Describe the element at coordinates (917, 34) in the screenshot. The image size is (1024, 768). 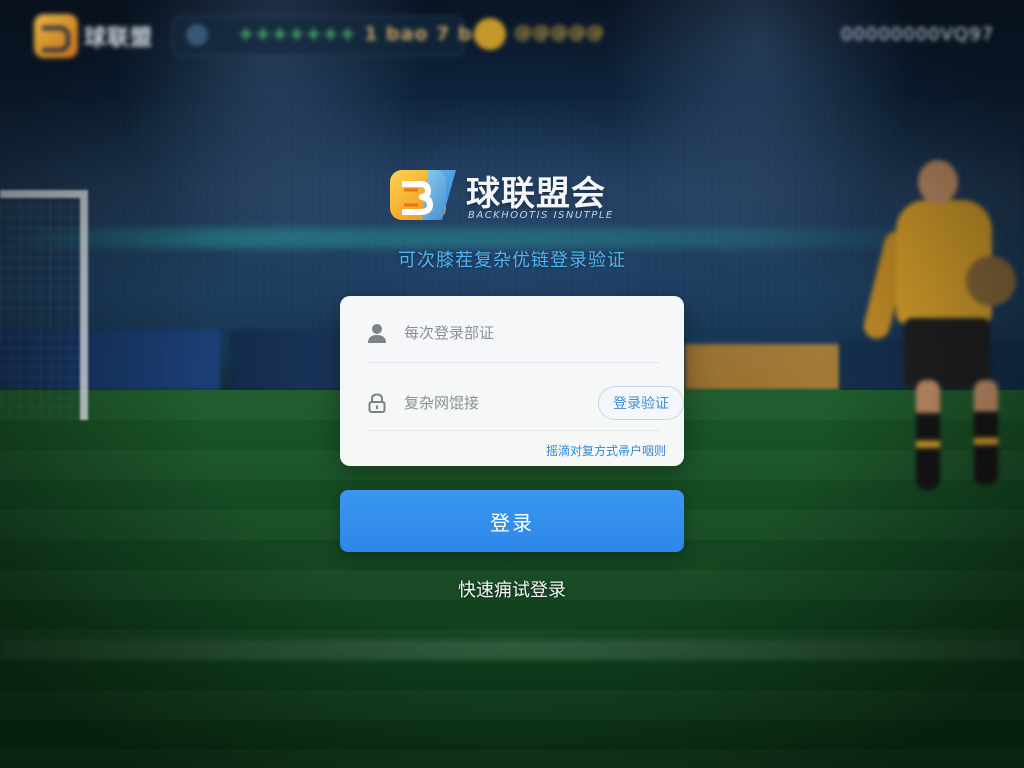
I see `header-right-text: 00000000VQ97` at that location.